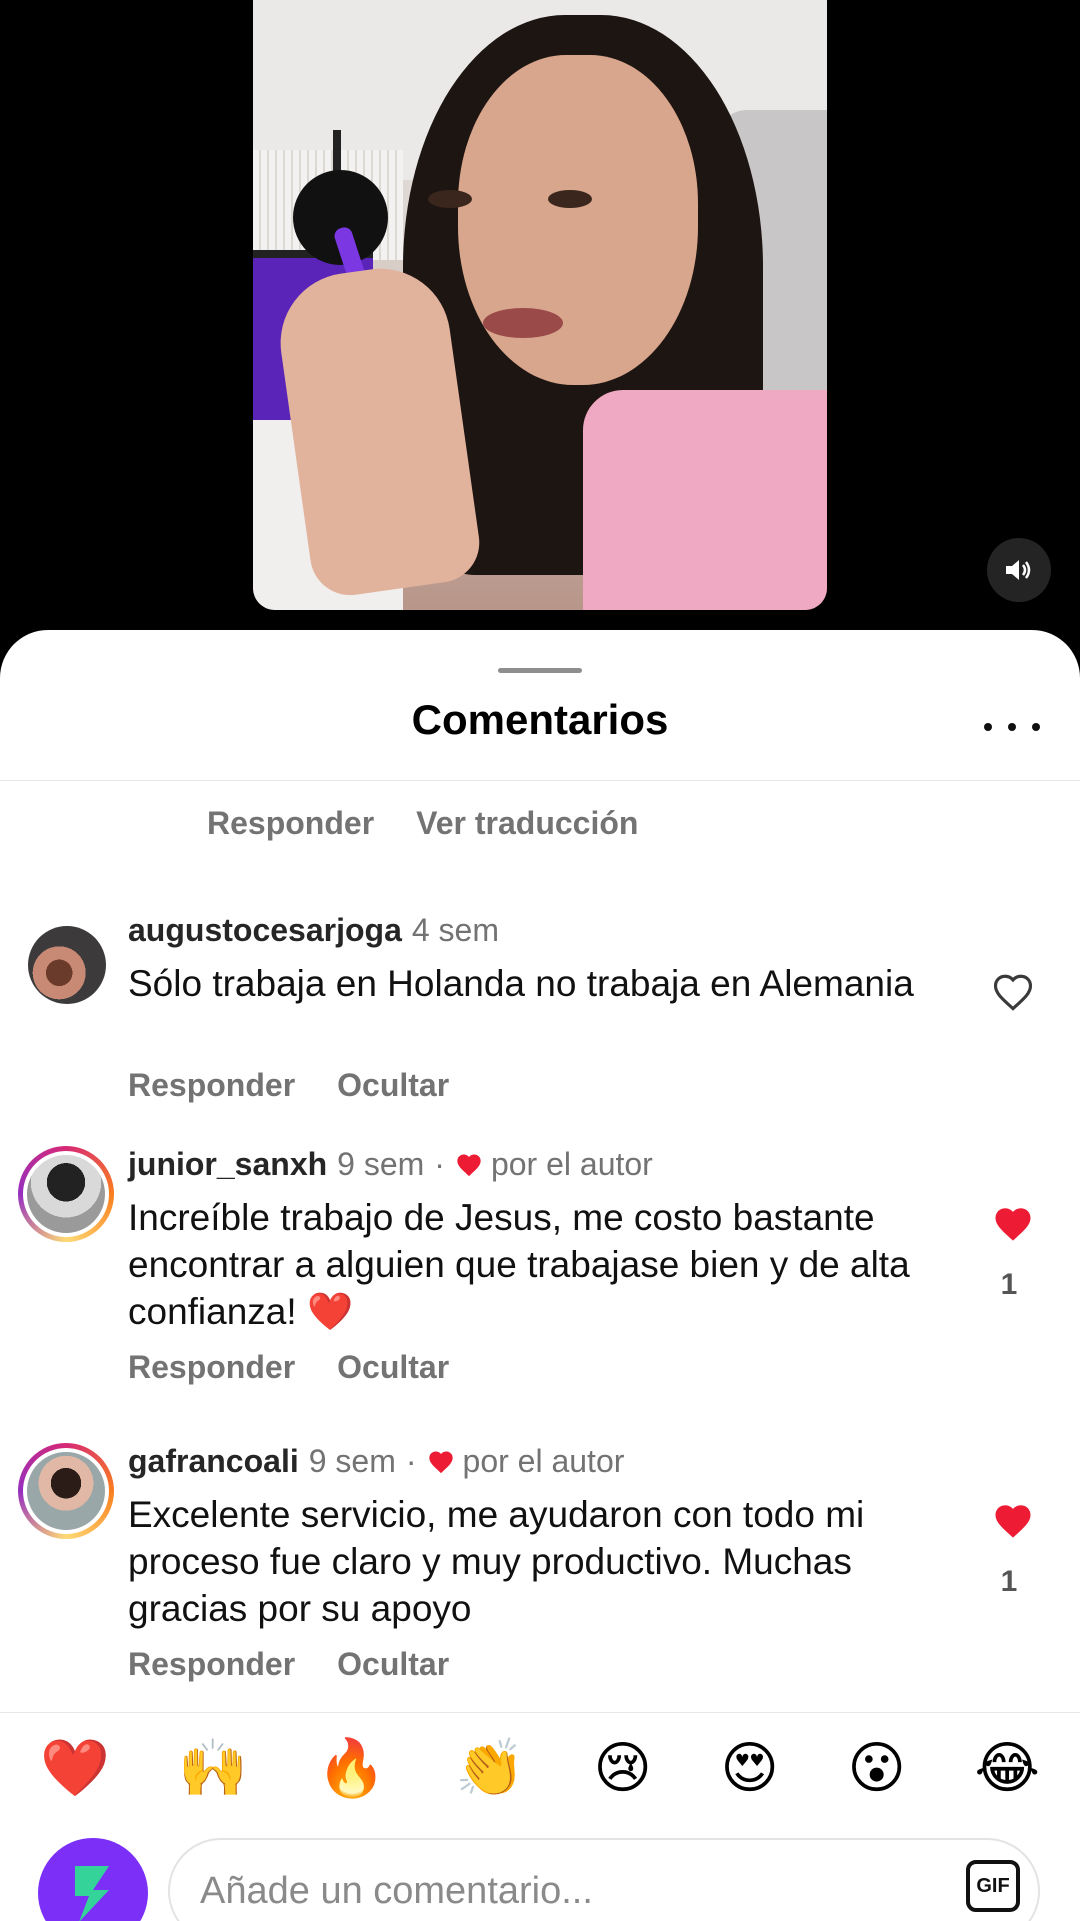  Describe the element at coordinates (213, 1768) in the screenshot. I see `emoji-raised-hands-button: 🙌` at that location.